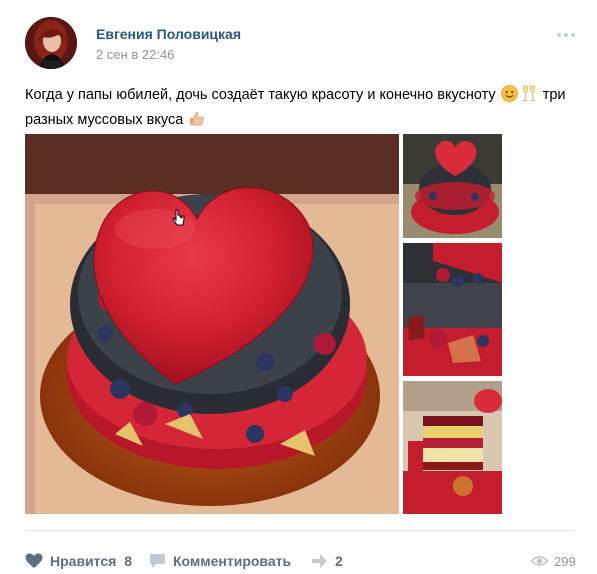  I want to click on smiling-face-emoji, so click(509, 97).